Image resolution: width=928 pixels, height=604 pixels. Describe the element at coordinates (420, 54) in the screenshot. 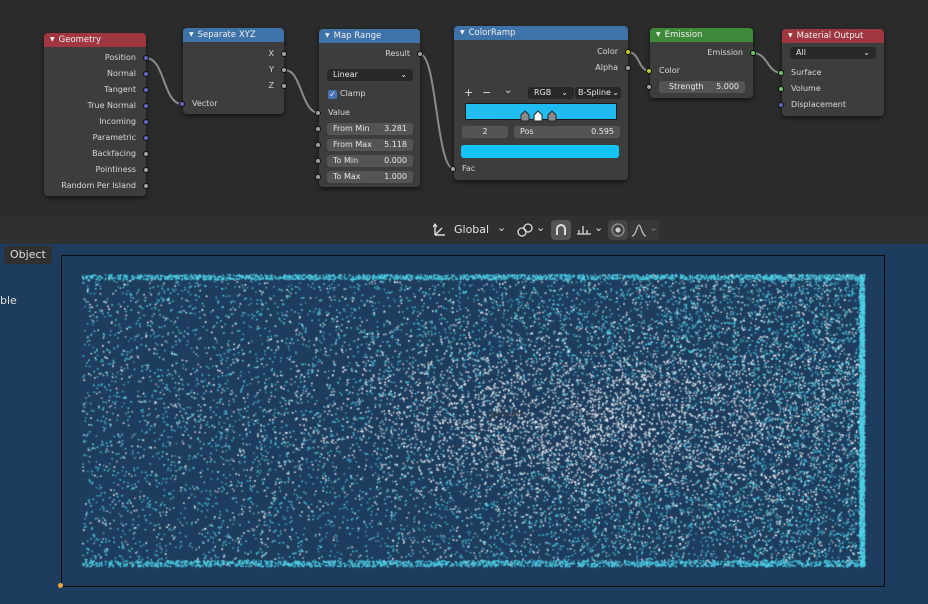

I see `socket-result` at that location.